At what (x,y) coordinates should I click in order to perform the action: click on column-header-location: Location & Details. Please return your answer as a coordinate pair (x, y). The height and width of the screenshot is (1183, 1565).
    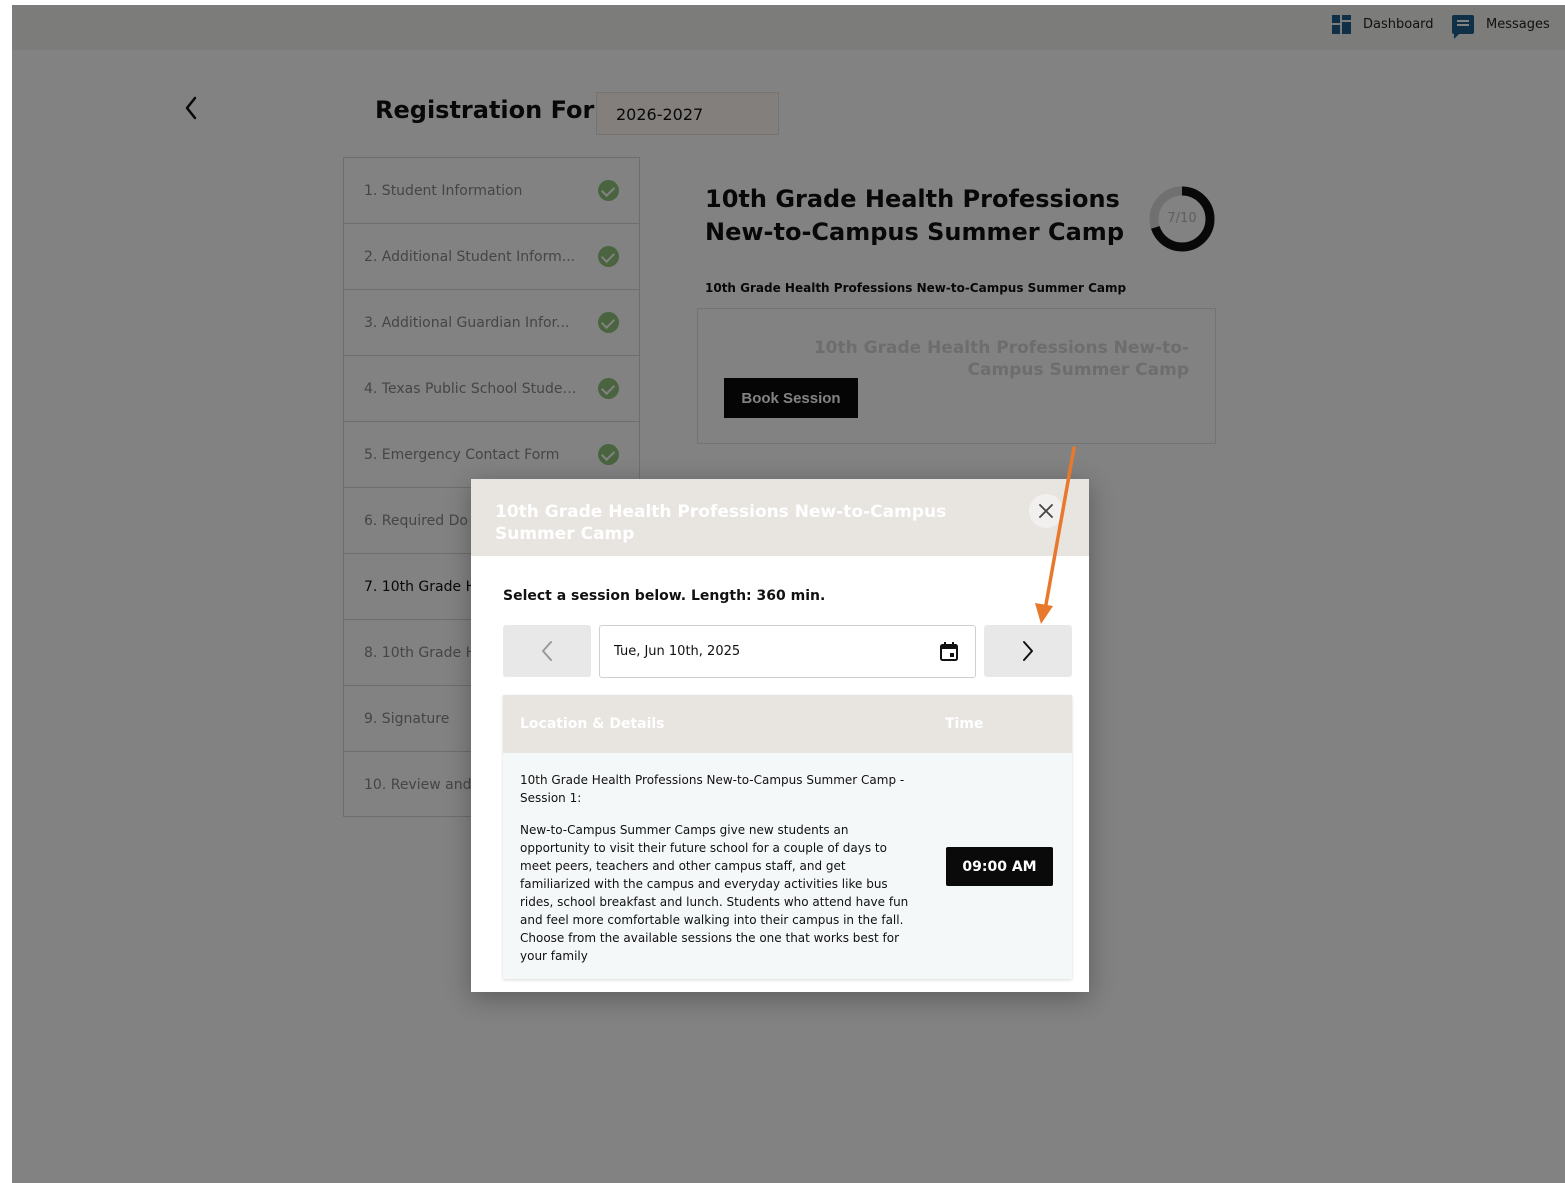
    Looking at the image, I should click on (592, 724).